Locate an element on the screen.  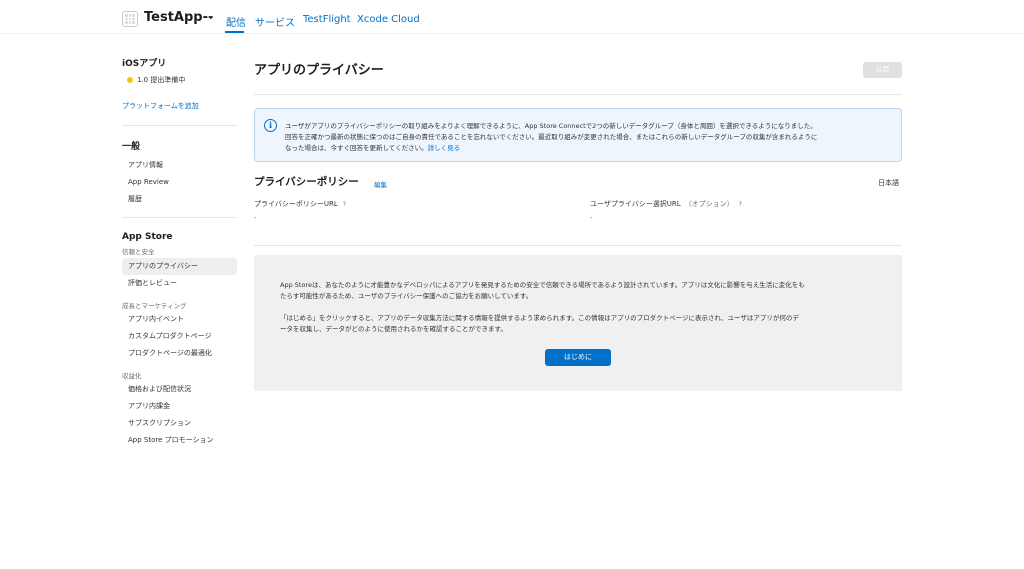
app-name: TestApp-- is located at coordinates (178, 17).